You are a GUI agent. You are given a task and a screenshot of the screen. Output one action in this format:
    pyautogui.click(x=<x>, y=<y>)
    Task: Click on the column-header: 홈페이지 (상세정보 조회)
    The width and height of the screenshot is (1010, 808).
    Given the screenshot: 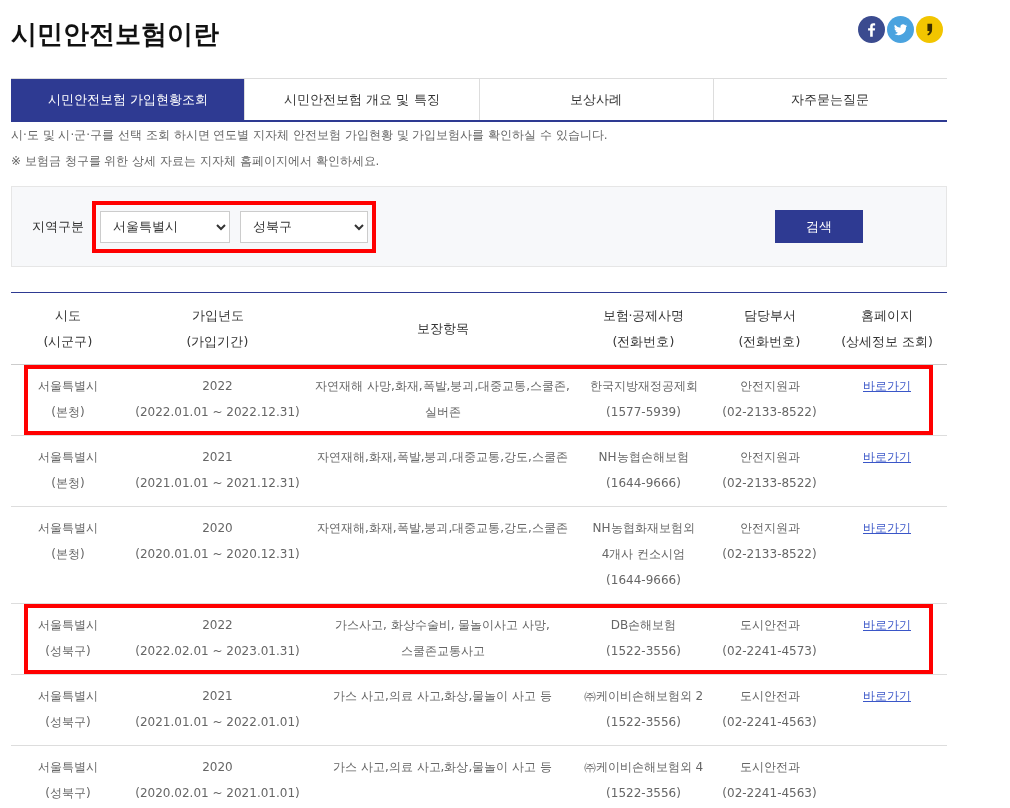 What is the action you would take?
    pyautogui.click(x=887, y=328)
    